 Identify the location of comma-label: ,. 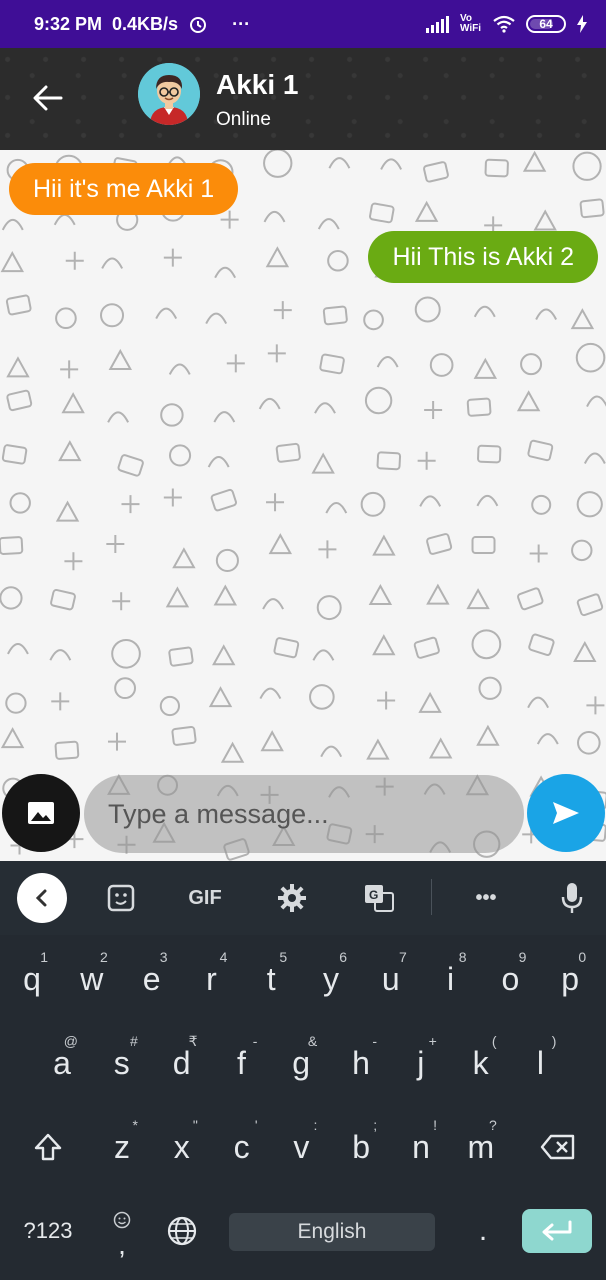
(122, 1244).